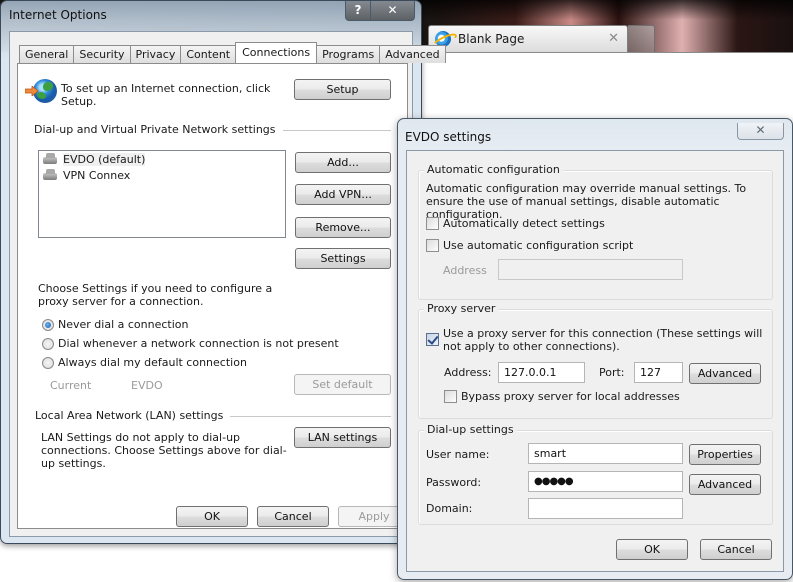 The image size is (793, 582). I want to click on bypass-local-checkbox: Bypass proxy server for local addresses, so click(562, 396).